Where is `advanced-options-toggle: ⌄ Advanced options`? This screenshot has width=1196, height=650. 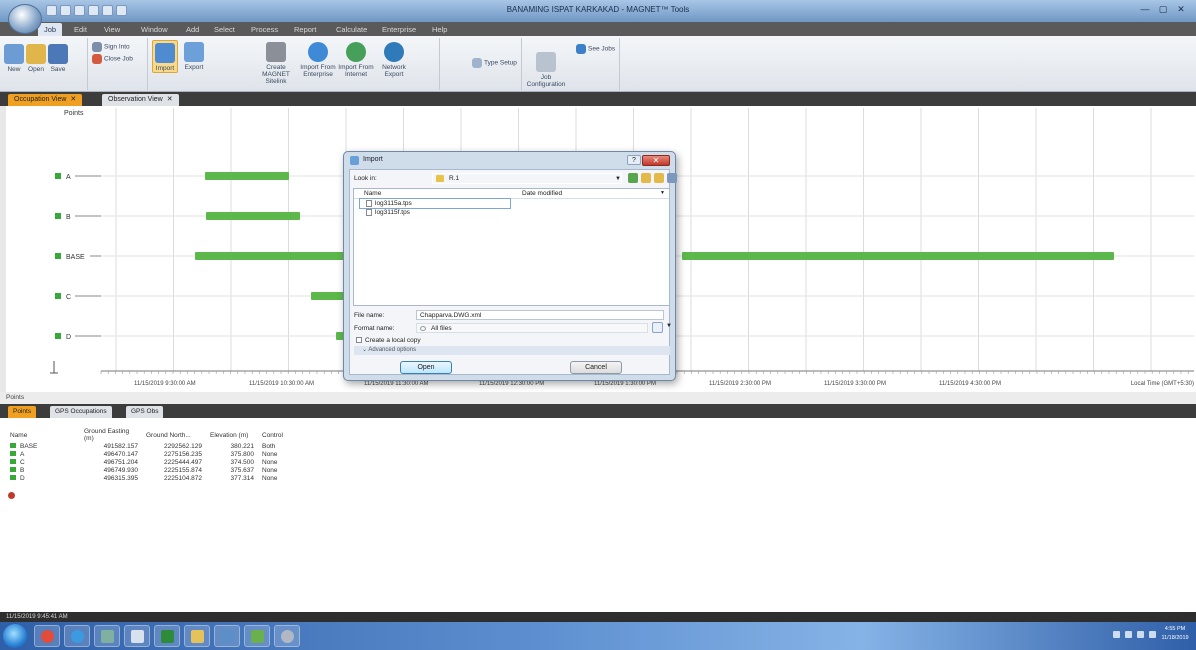 advanced-options-toggle: ⌄ Advanced options is located at coordinates (512, 350).